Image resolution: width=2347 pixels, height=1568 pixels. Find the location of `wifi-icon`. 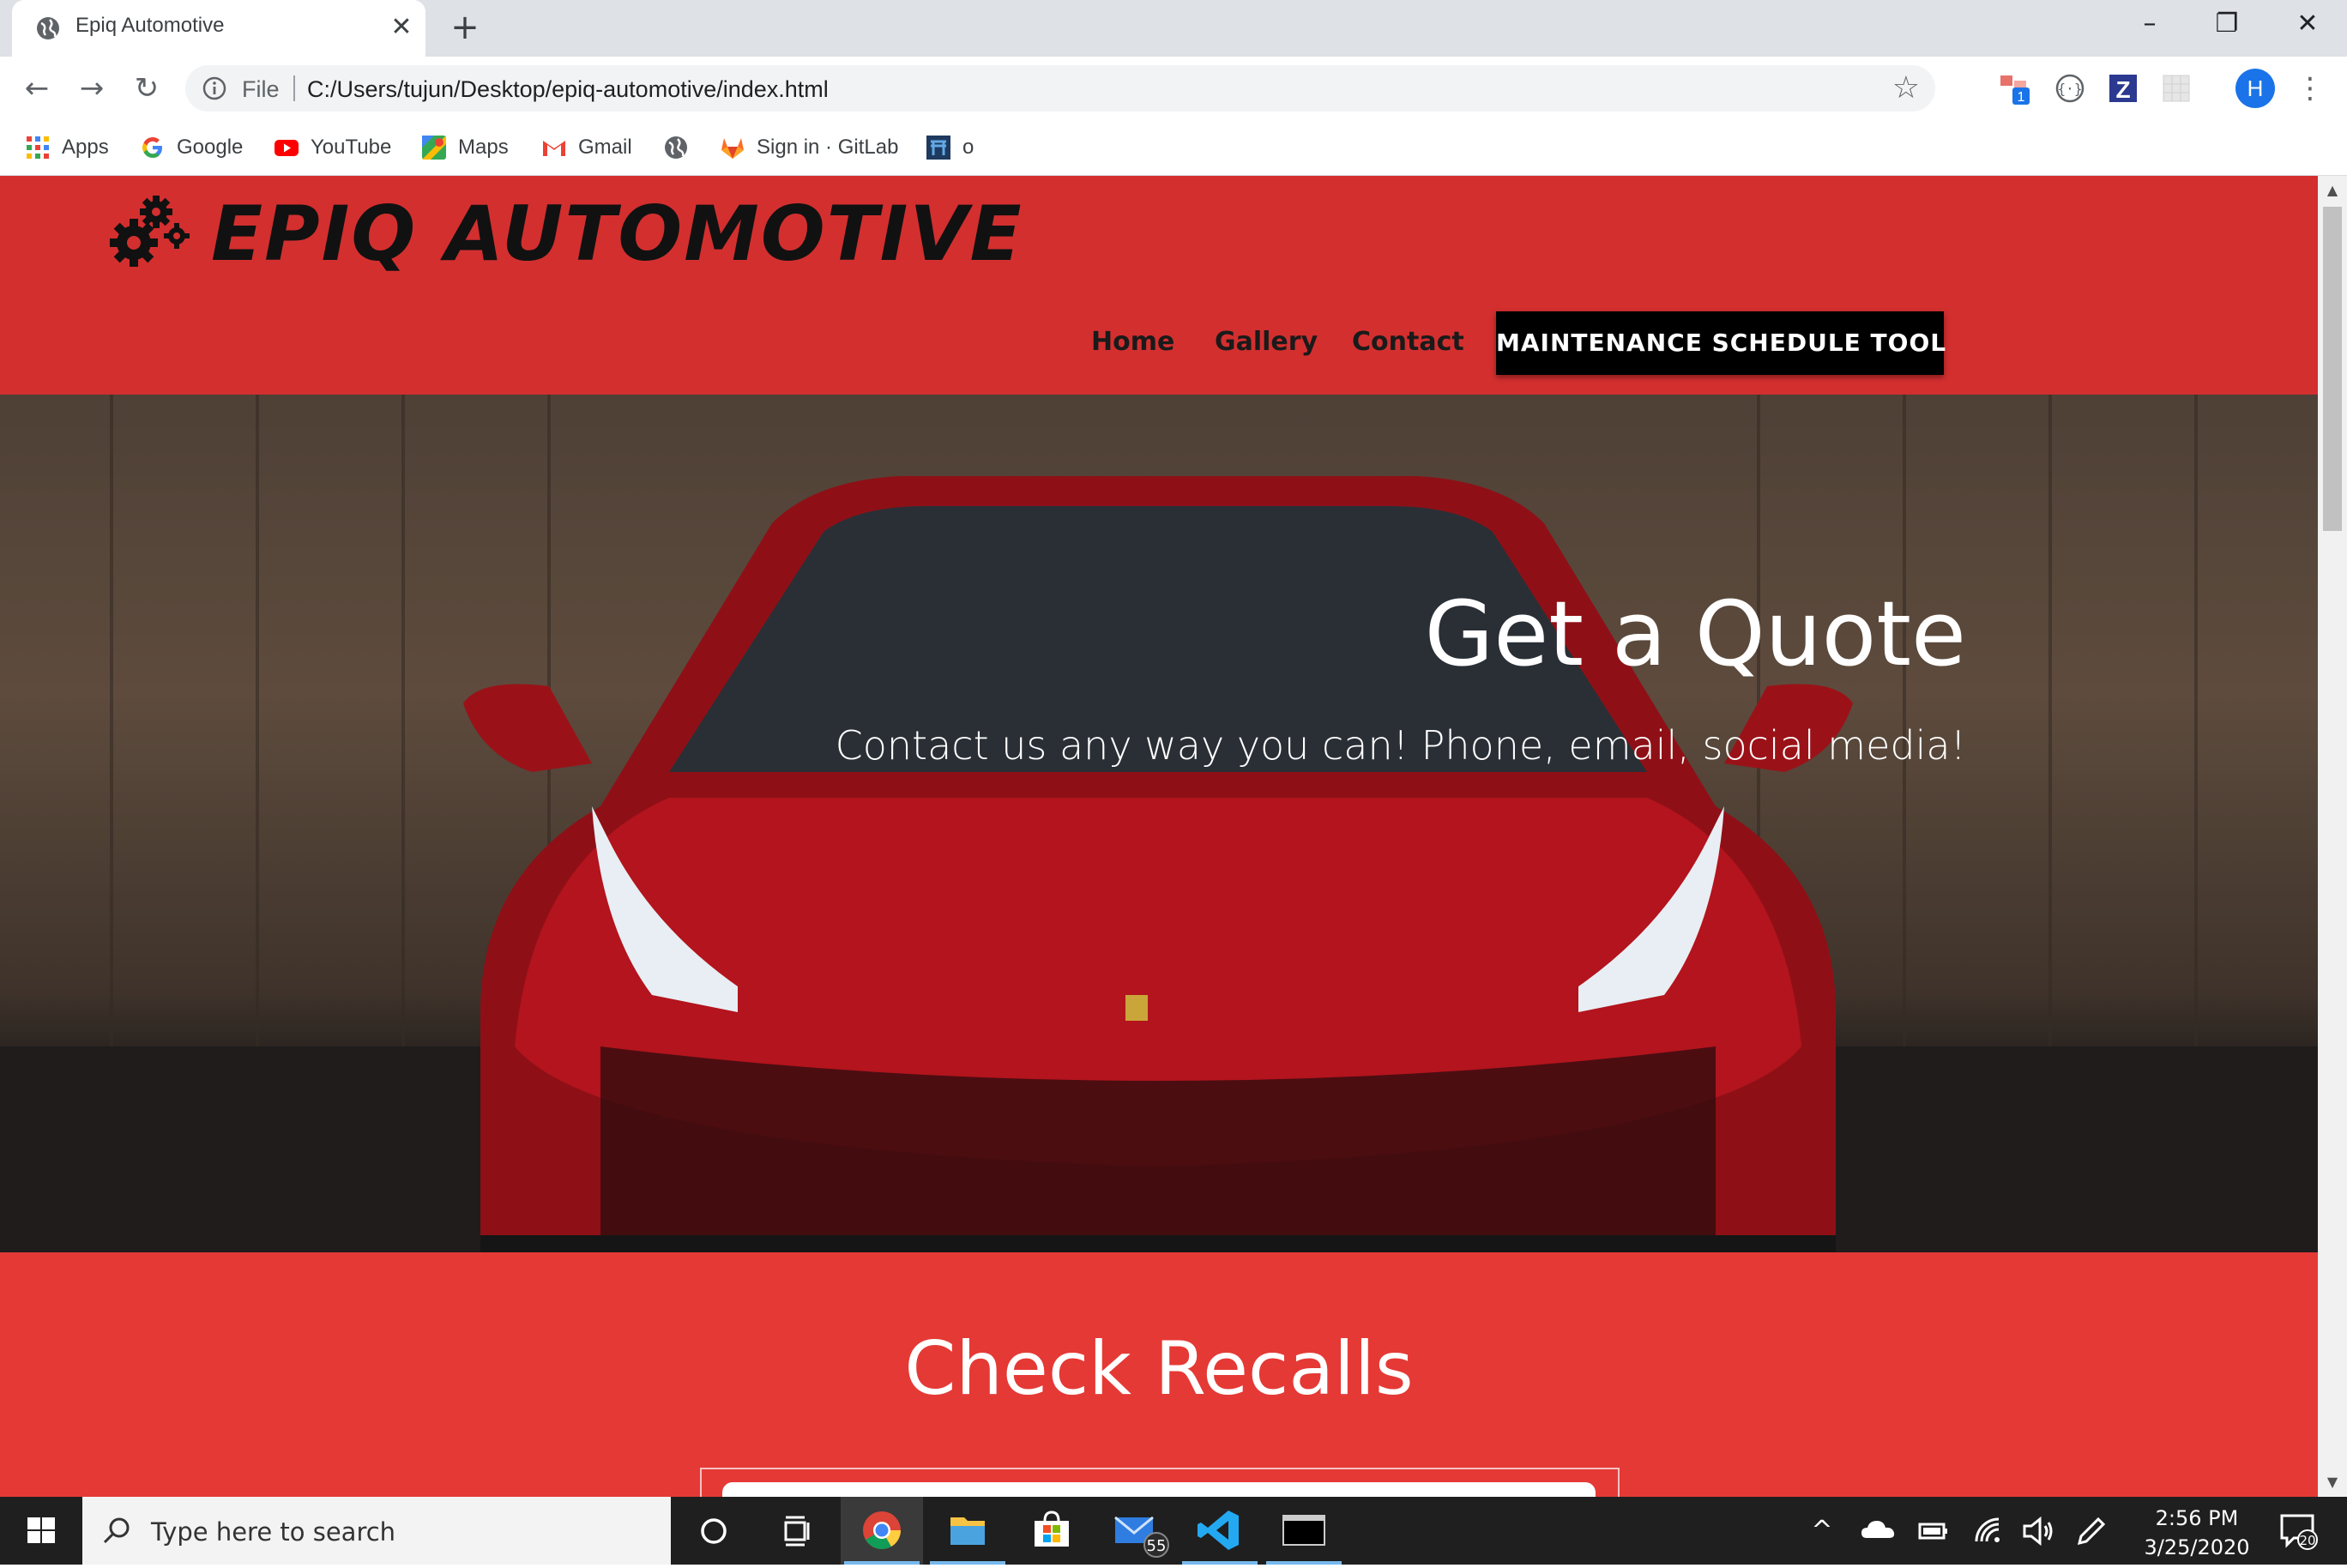

wifi-icon is located at coordinates (1988, 1532).